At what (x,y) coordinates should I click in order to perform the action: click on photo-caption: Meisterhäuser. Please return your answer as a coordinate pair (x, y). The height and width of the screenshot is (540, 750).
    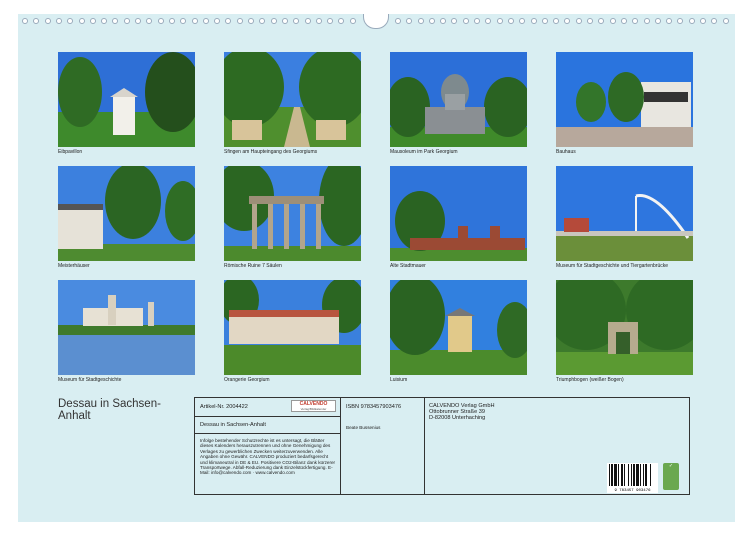
    Looking at the image, I should click on (74, 266).